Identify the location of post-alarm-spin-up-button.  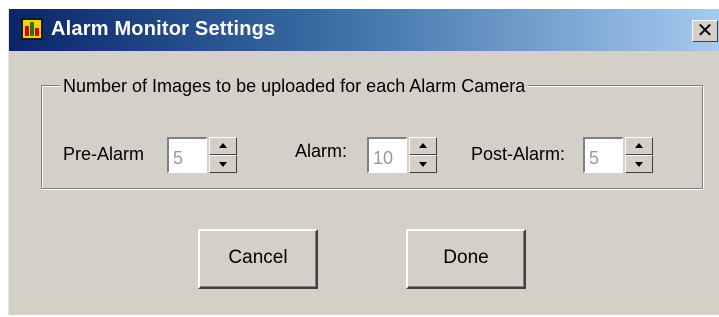
(639, 146).